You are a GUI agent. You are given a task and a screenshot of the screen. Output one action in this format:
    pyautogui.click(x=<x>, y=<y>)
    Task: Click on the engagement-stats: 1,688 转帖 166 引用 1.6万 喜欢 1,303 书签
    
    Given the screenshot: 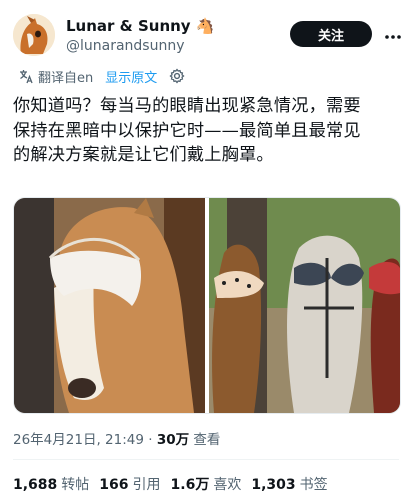 What is the action you would take?
    pyautogui.click(x=170, y=484)
    